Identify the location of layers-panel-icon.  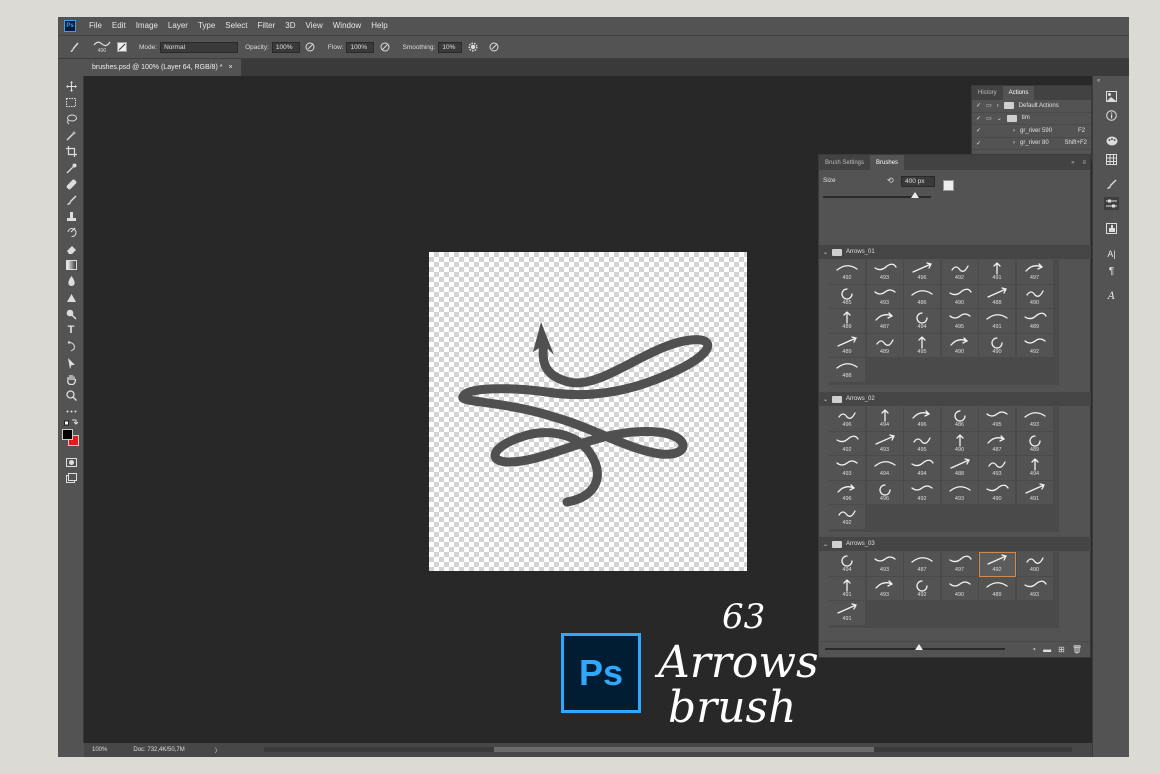
(1111, 96).